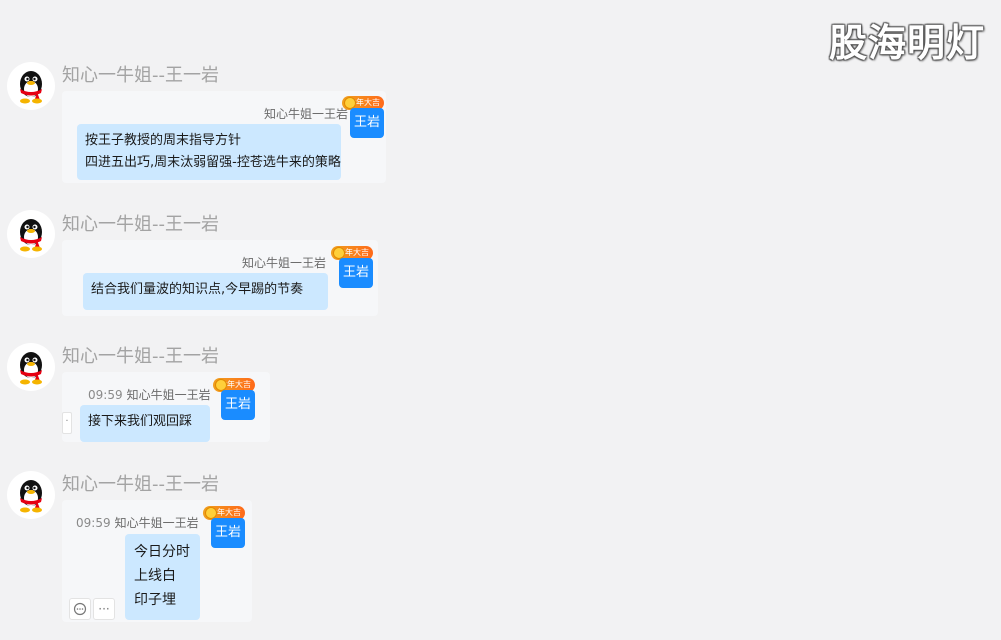  I want to click on message-bubble: 按王子教授的周末指导方针 四进五出巧,周末汰弱留强-控苍选牛来的策略, so click(209, 152).